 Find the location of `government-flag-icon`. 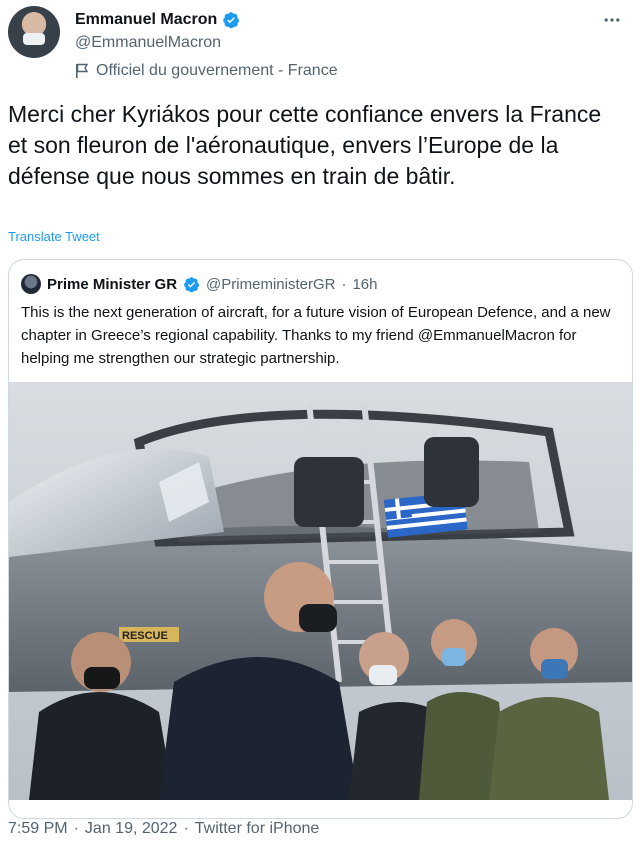

government-flag-icon is located at coordinates (82, 70).